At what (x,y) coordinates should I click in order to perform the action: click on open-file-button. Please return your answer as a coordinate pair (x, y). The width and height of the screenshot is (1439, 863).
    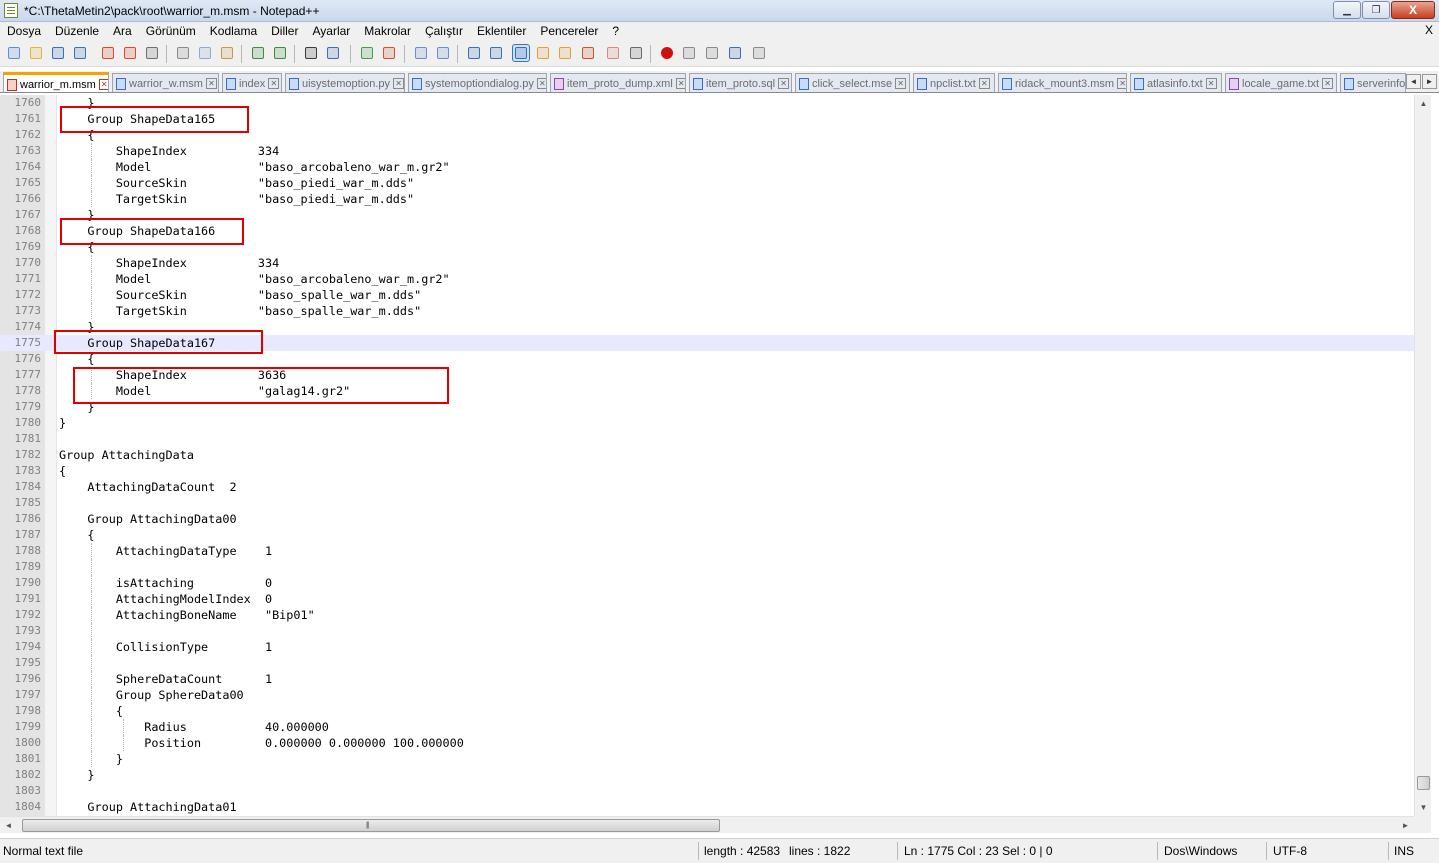
    Looking at the image, I should click on (36, 53).